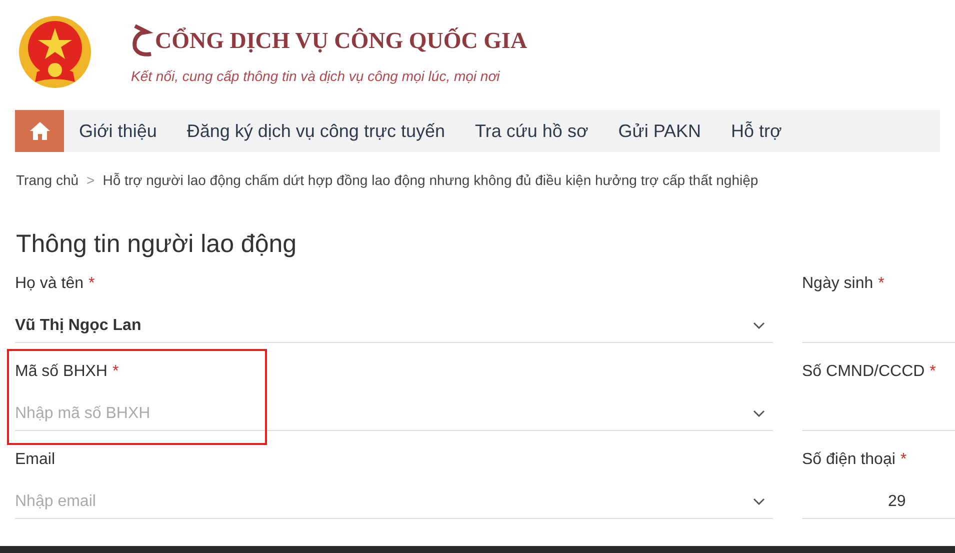 This screenshot has width=955, height=553. Describe the element at coordinates (47, 180) in the screenshot. I see `breadcrumb-link: Trang chủ` at that location.